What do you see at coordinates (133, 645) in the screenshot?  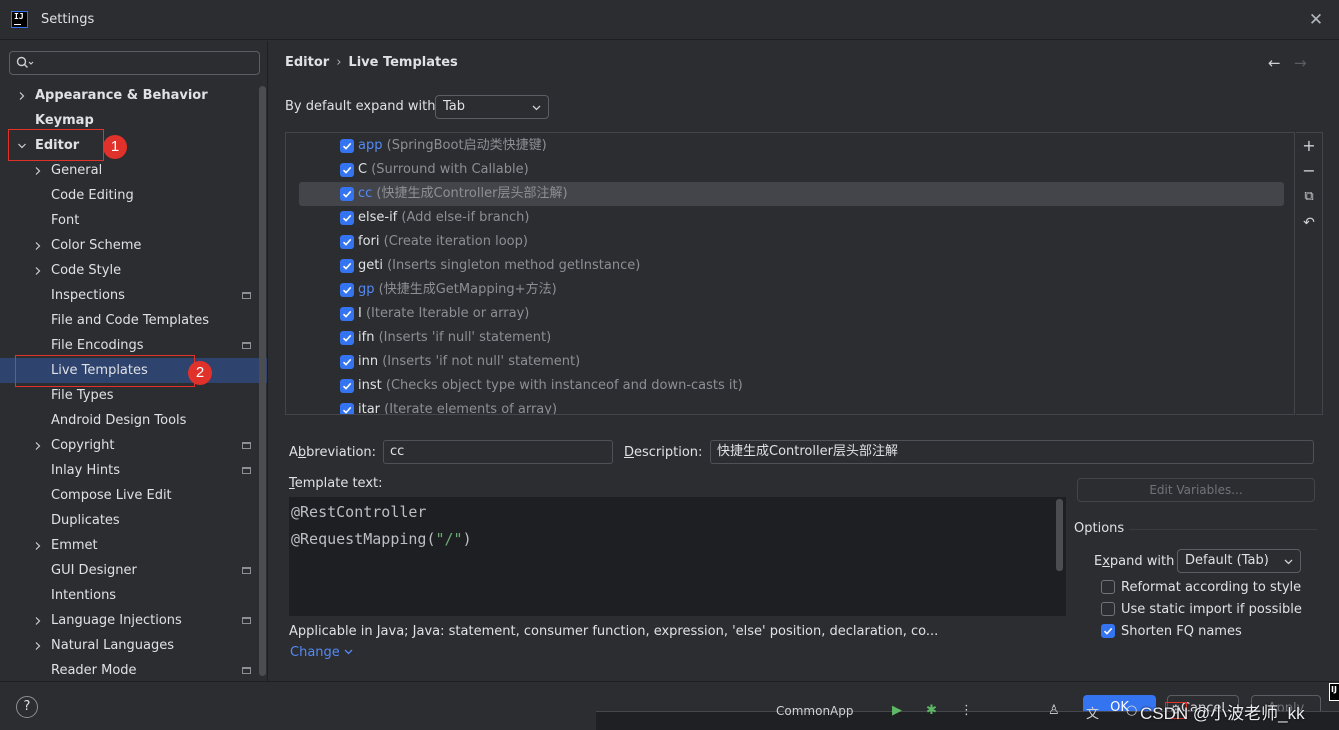 I see `sidebar-item-natural-languages: Natural Languages` at bounding box center [133, 645].